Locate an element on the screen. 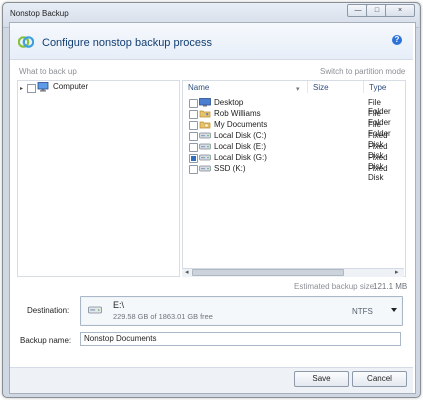 This screenshot has height=400, width=423. row-name: Local Disk (C:) is located at coordinates (240, 135).